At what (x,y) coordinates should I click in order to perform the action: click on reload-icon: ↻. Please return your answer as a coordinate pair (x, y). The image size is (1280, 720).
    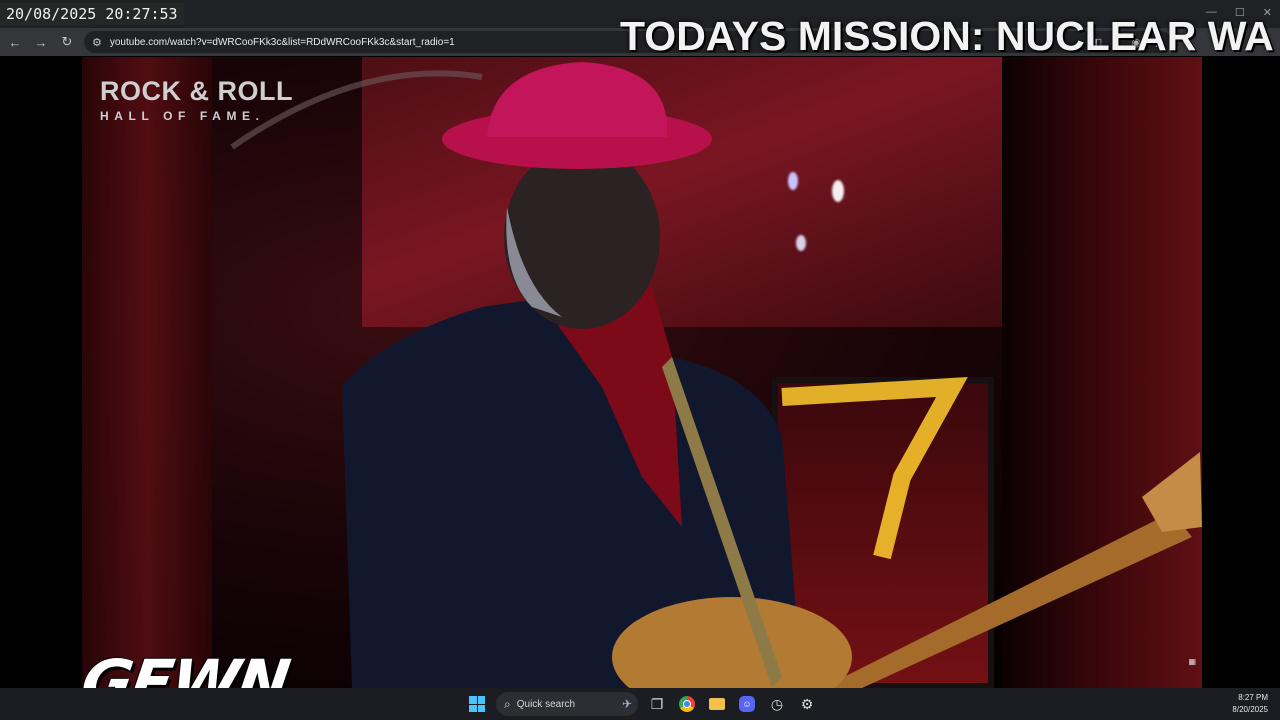
    Looking at the image, I should click on (67, 41).